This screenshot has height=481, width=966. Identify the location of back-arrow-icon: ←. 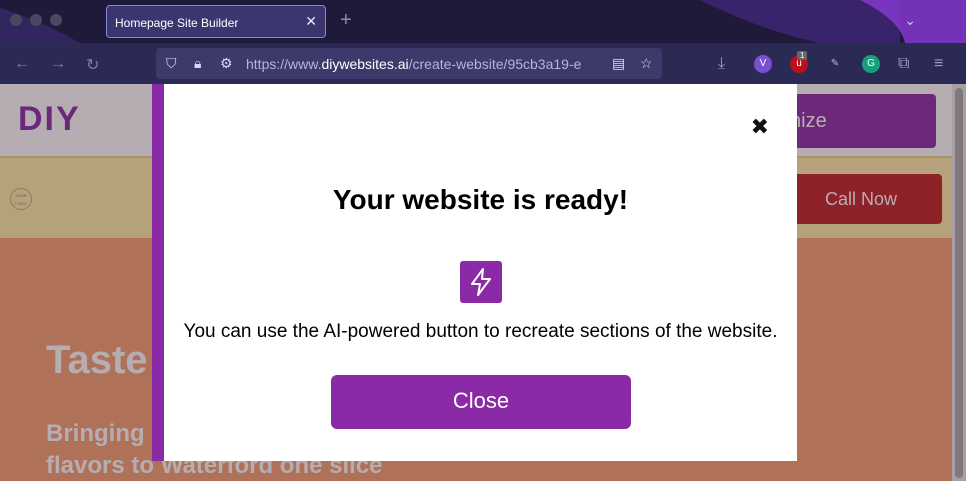
(22, 64).